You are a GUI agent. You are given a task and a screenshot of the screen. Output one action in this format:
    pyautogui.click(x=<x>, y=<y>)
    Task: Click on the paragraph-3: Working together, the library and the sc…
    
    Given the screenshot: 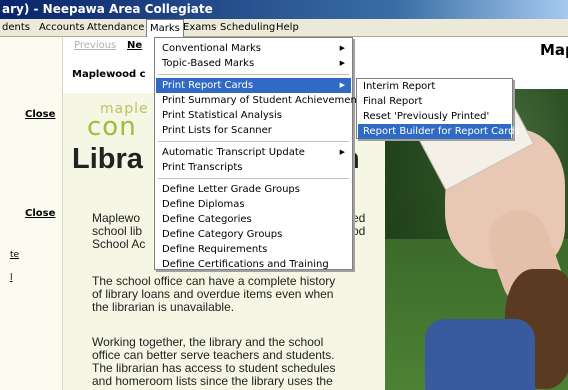 What is the action you would take?
    pyautogui.click(x=214, y=361)
    